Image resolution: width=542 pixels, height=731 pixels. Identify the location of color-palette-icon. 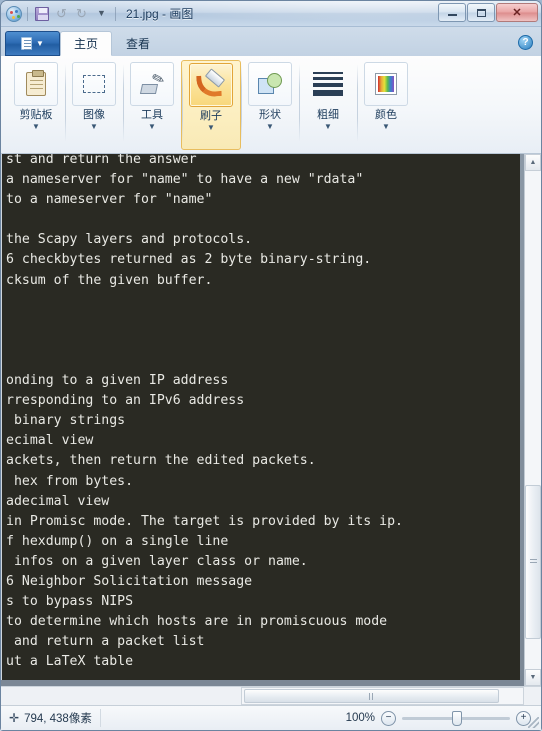
(386, 84).